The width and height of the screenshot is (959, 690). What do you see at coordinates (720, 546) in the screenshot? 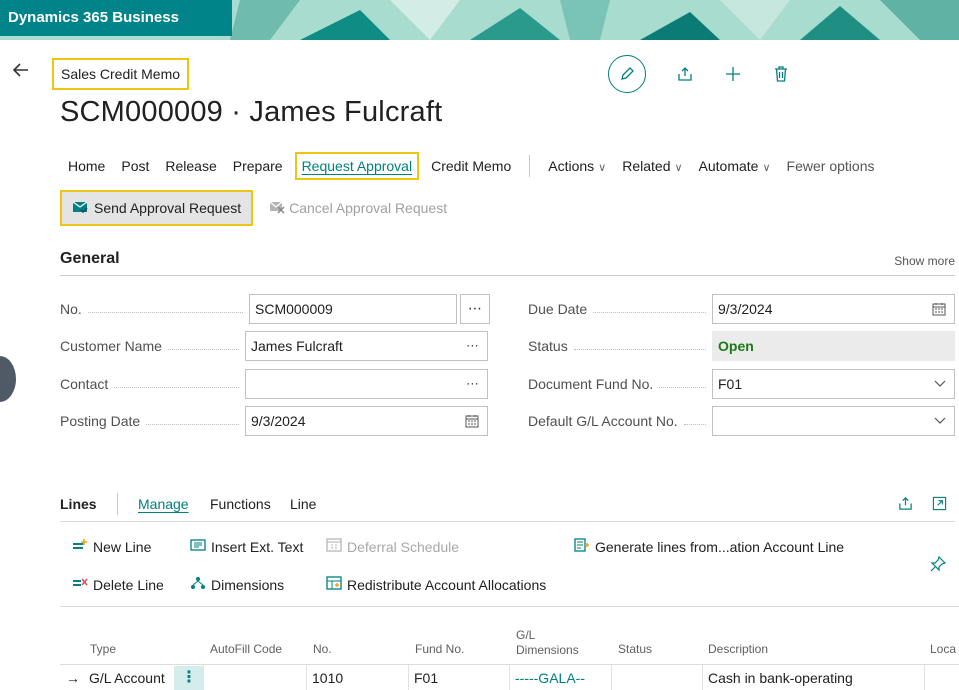
I see `generate-lines-label: Generate lines from...ation Account Line` at bounding box center [720, 546].